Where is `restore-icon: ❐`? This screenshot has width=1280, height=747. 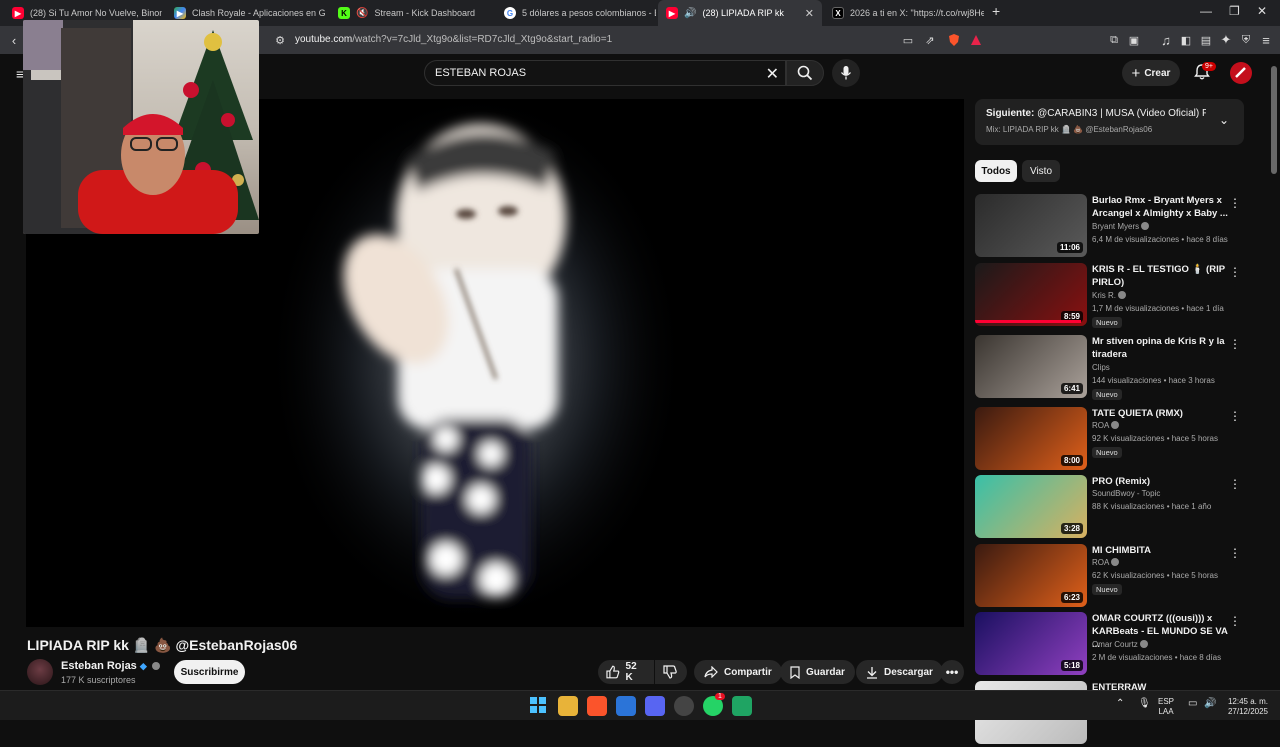 restore-icon: ❐ is located at coordinates (1234, 11).